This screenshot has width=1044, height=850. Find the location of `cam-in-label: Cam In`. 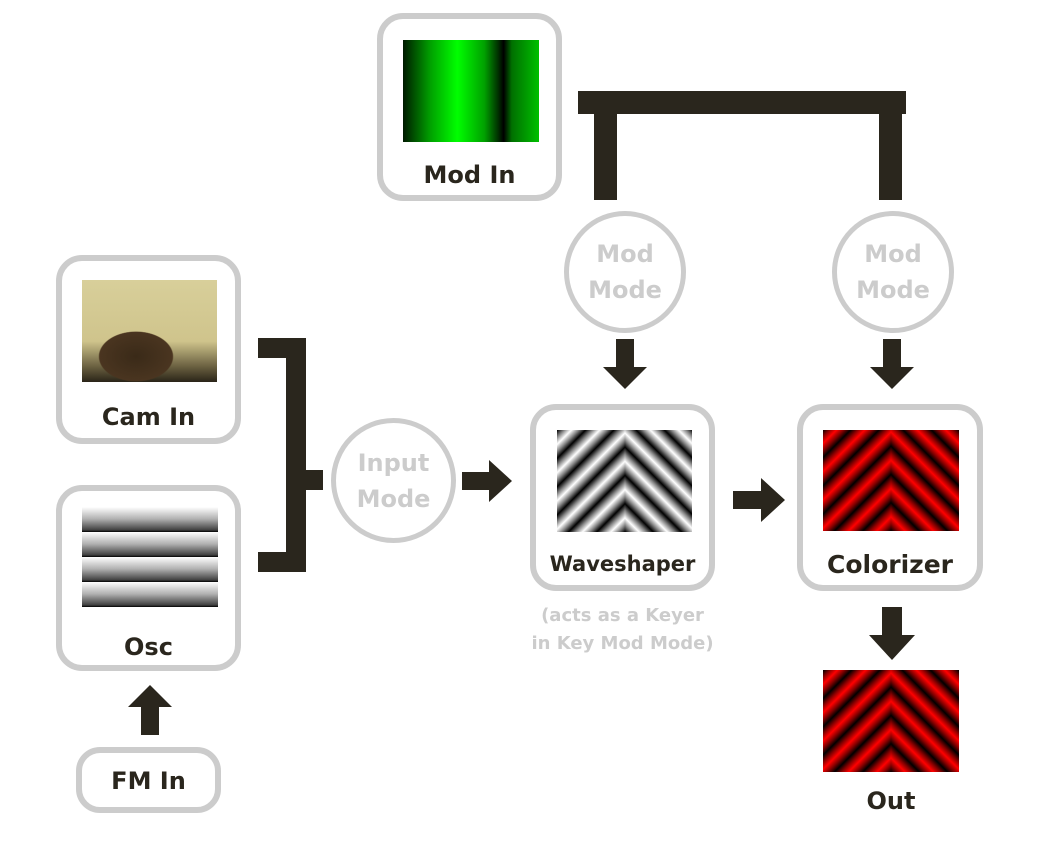

cam-in-label: Cam In is located at coordinates (148, 417).